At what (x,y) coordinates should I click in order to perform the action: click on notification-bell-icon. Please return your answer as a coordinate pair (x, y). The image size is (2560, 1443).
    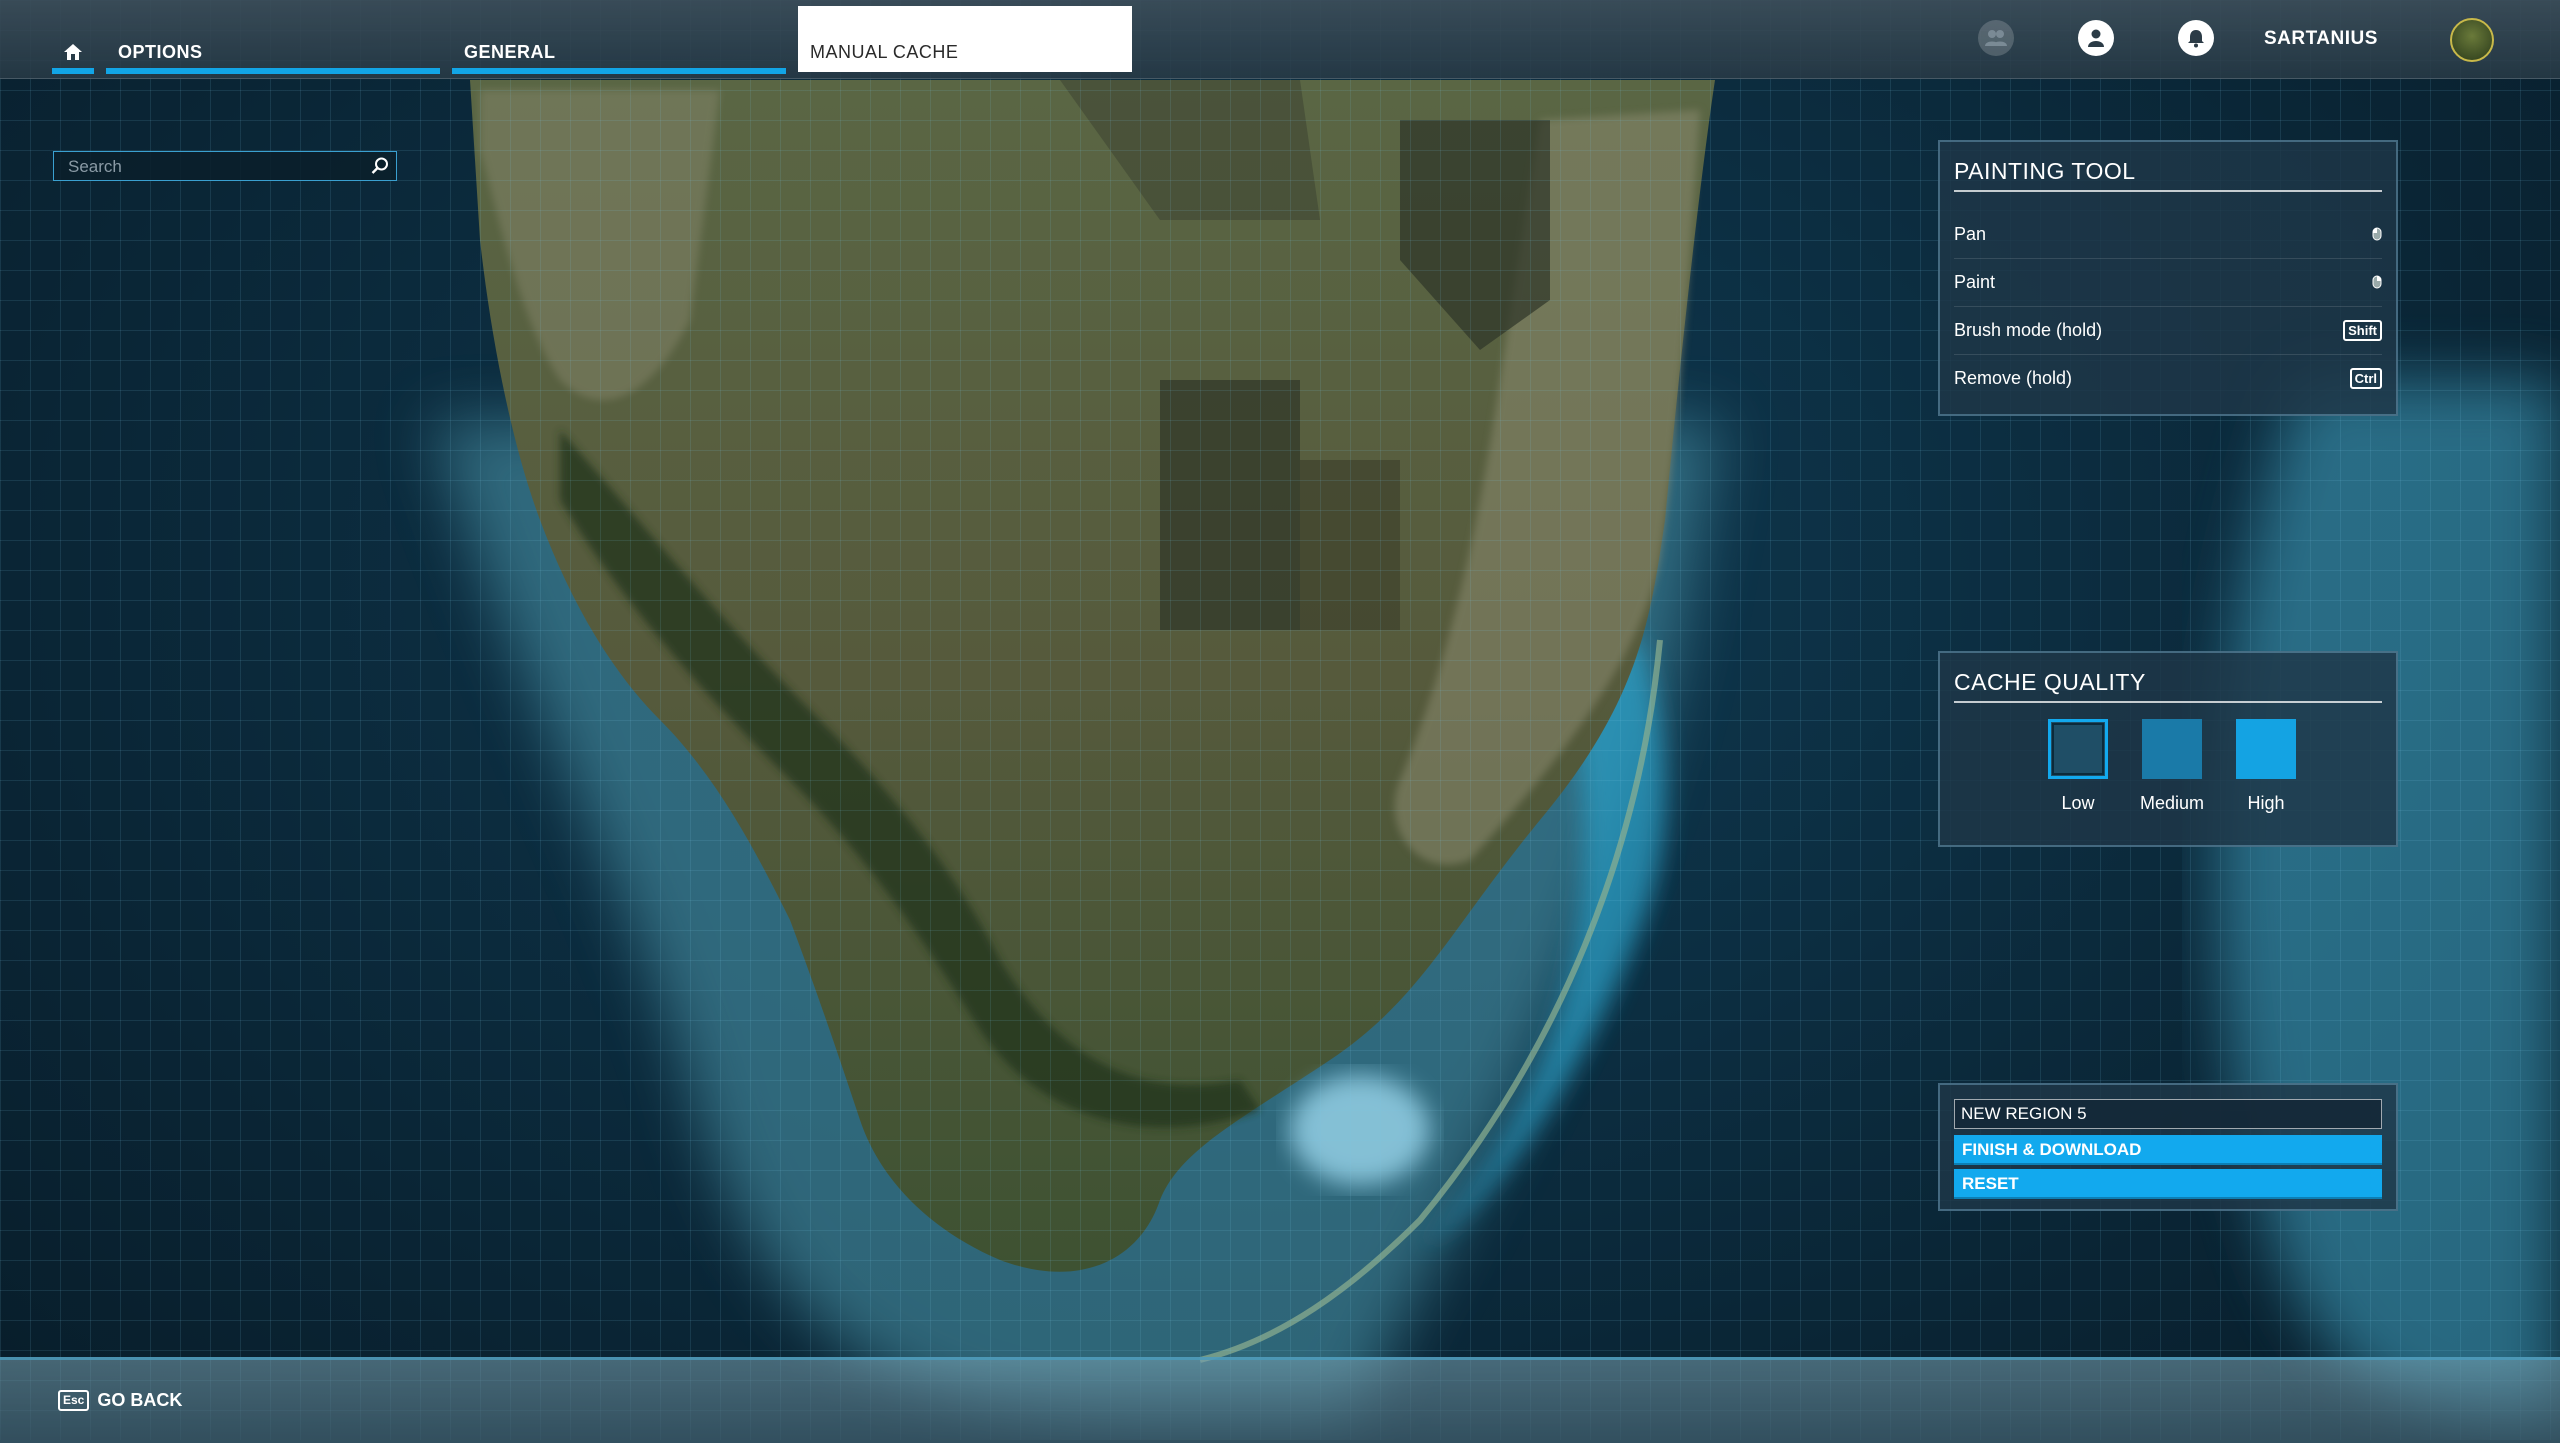
    Looking at the image, I should click on (2196, 39).